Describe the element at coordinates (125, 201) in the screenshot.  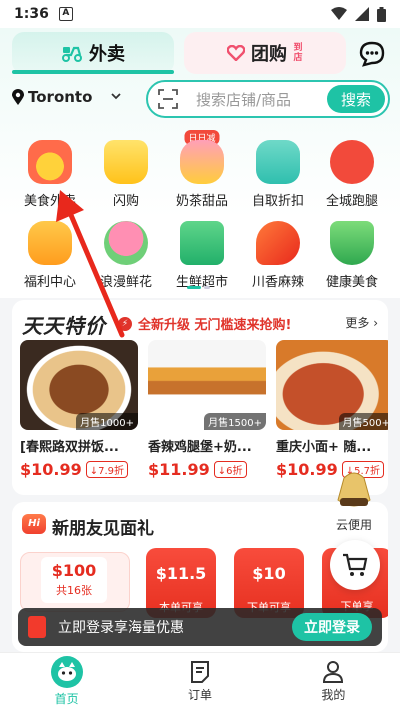
I see `category-label: 闪购` at that location.